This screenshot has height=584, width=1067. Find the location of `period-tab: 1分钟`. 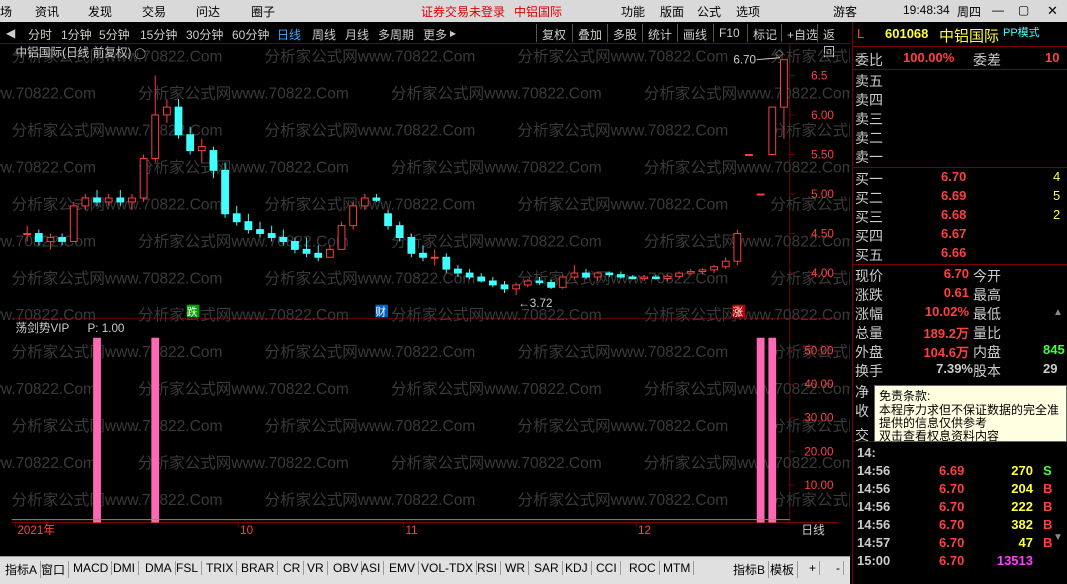

period-tab: 1分钟 is located at coordinates (76, 34).